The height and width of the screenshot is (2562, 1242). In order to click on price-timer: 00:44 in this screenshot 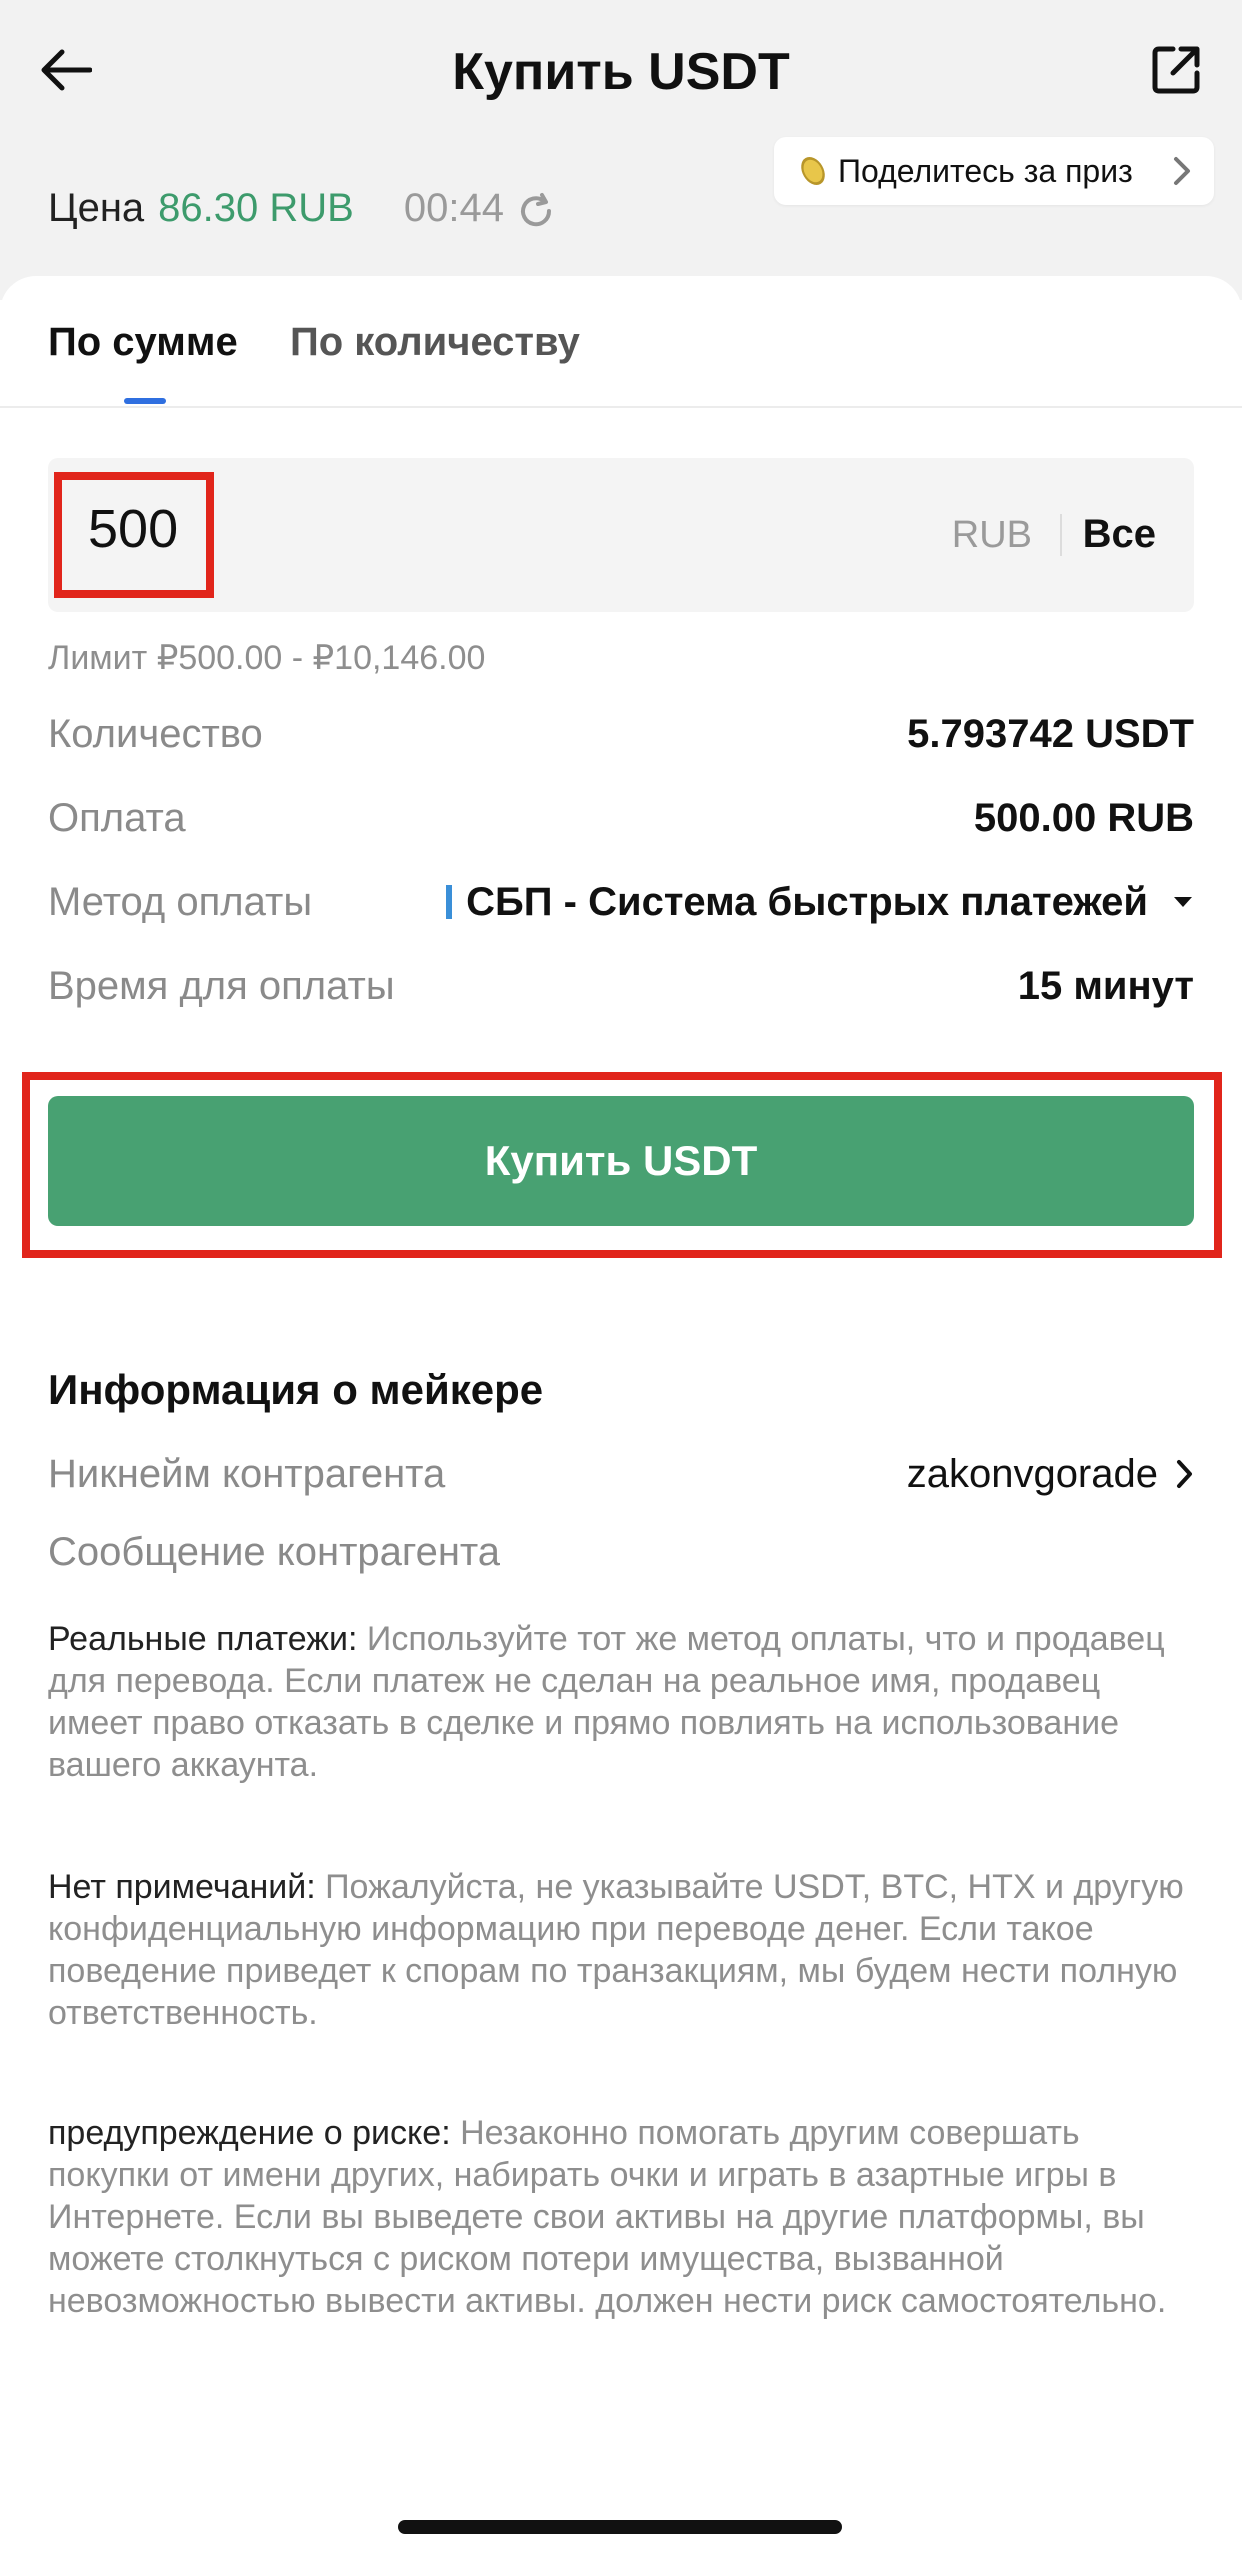, I will do `click(453, 207)`.